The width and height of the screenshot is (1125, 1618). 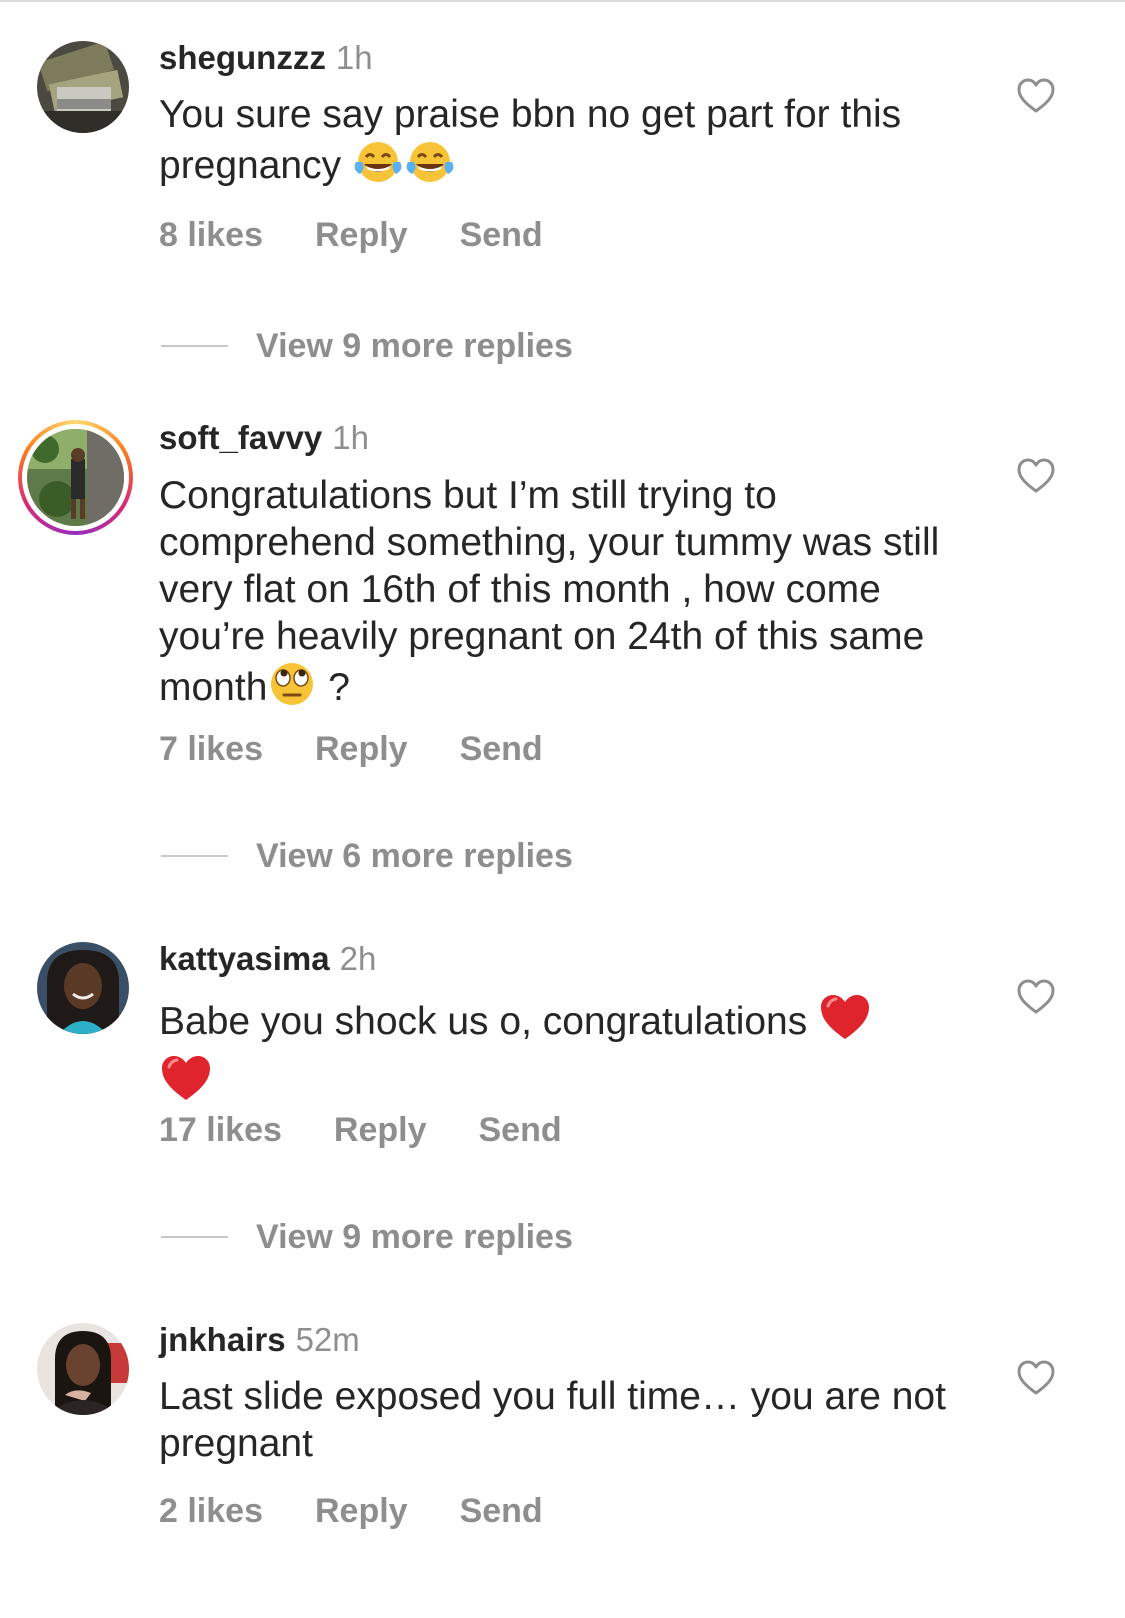 I want to click on view-more-replies: View 6 more replies, so click(x=367, y=856).